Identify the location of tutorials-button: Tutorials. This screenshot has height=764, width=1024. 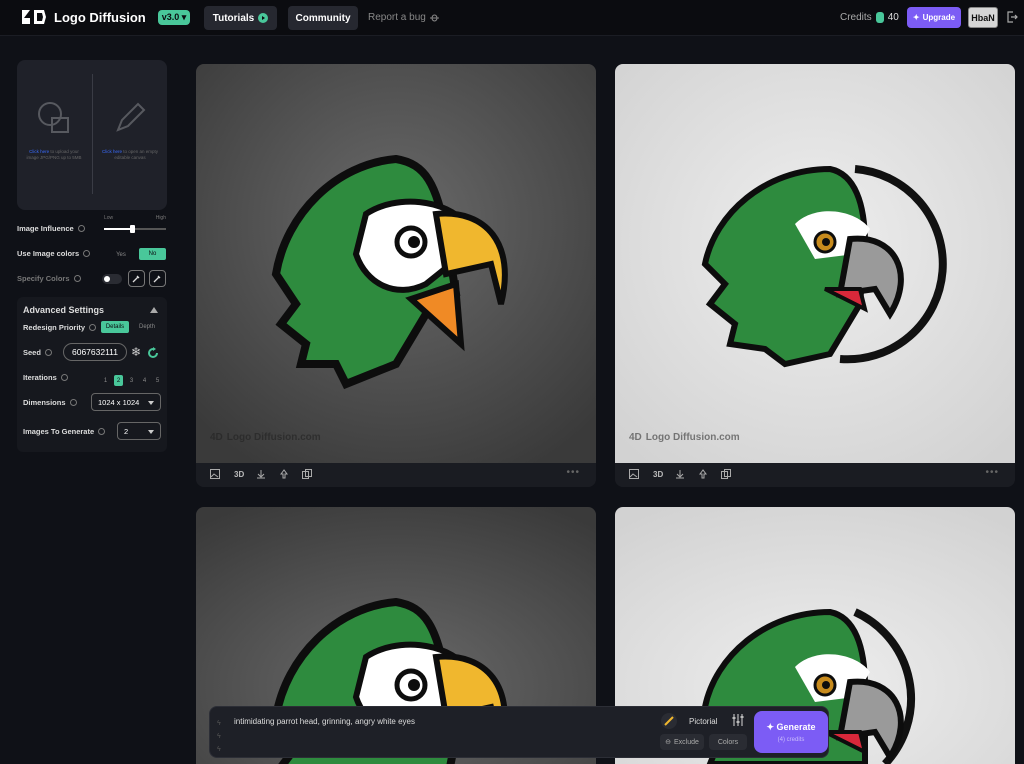
(240, 18).